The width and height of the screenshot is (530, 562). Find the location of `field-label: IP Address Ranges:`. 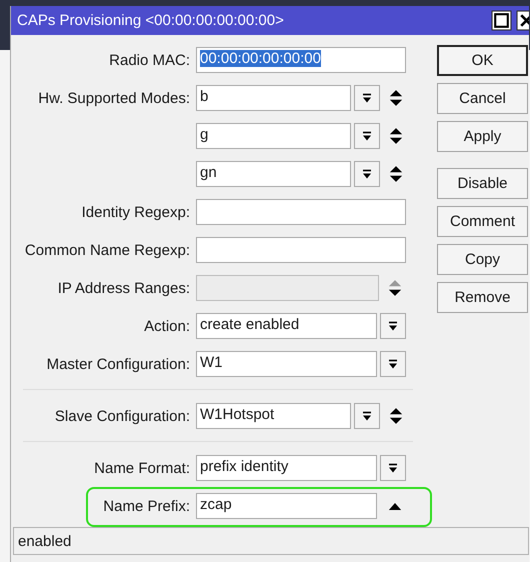

field-label: IP Address Ranges: is located at coordinates (124, 288).